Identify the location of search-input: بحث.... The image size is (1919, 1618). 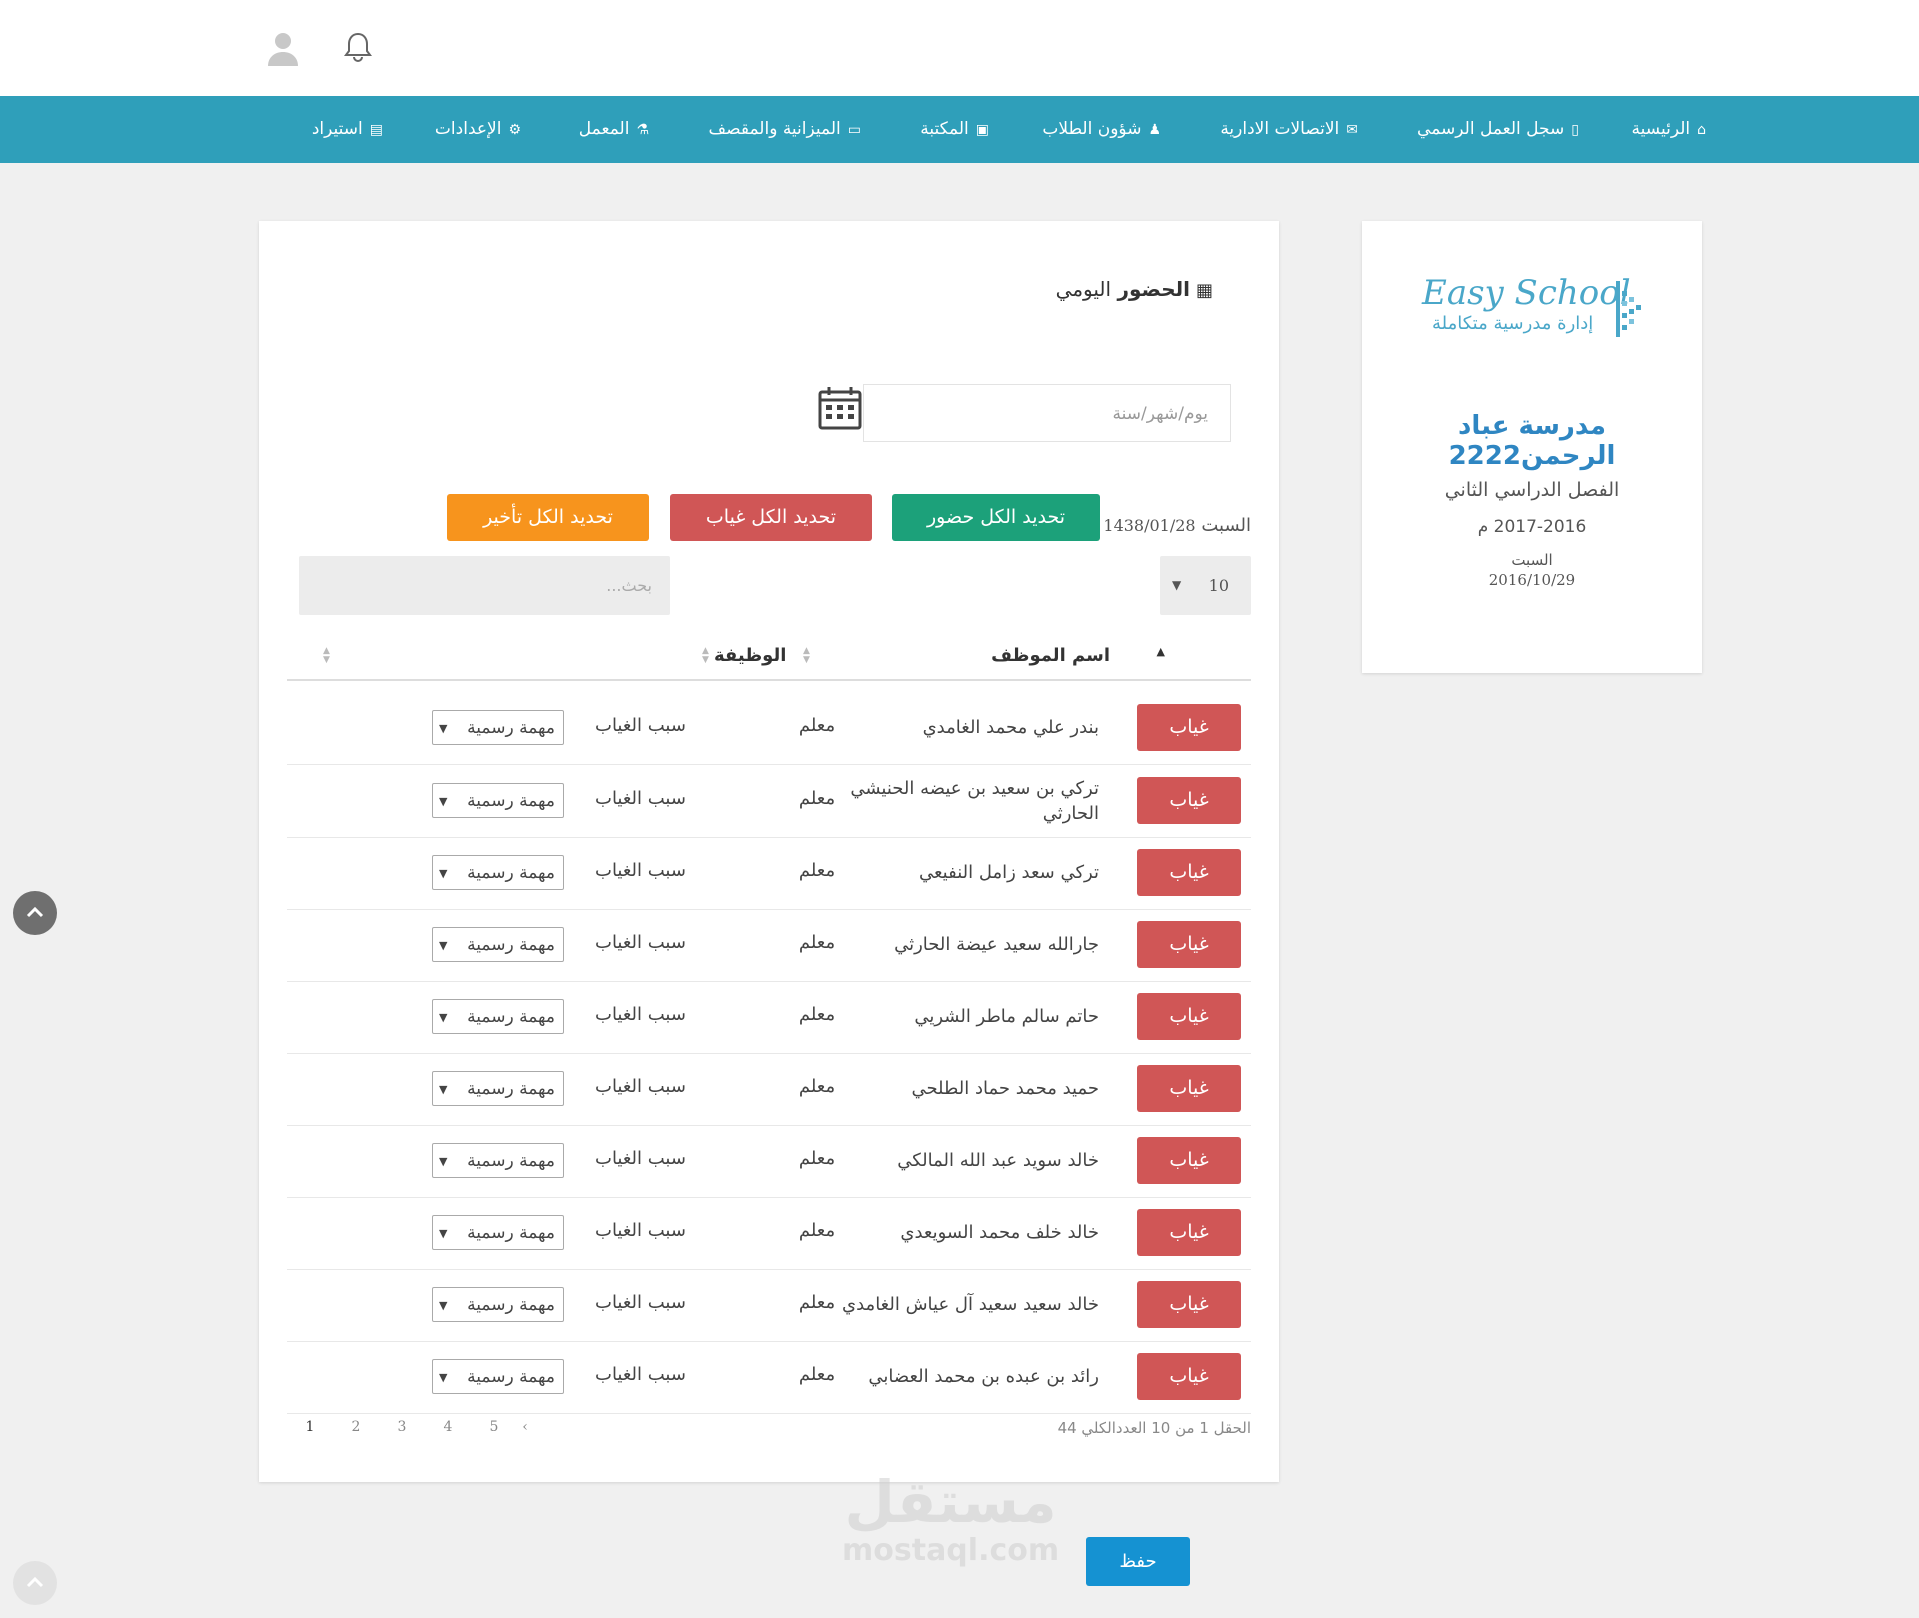
(484, 585).